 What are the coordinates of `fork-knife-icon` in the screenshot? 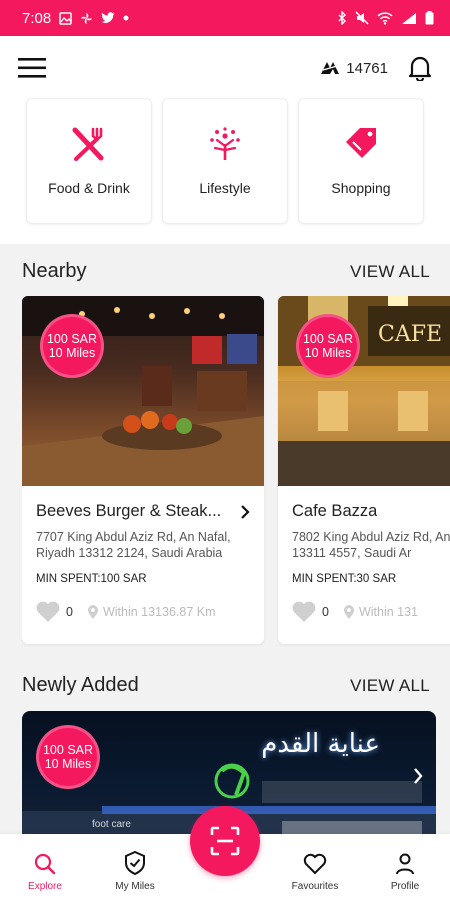 It's located at (88, 144).